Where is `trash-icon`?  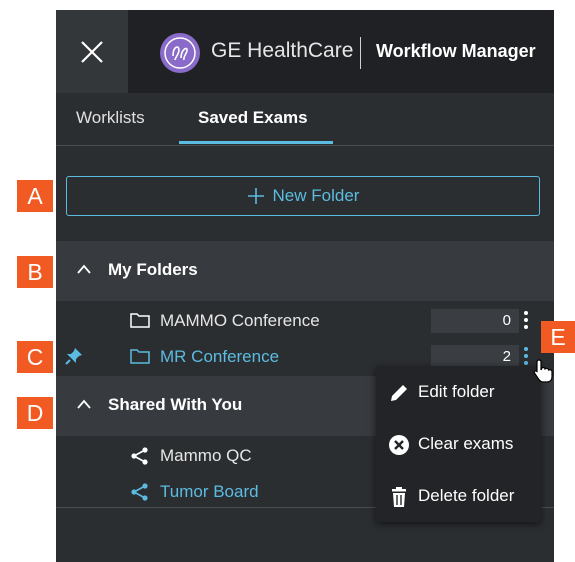
trash-icon is located at coordinates (399, 497).